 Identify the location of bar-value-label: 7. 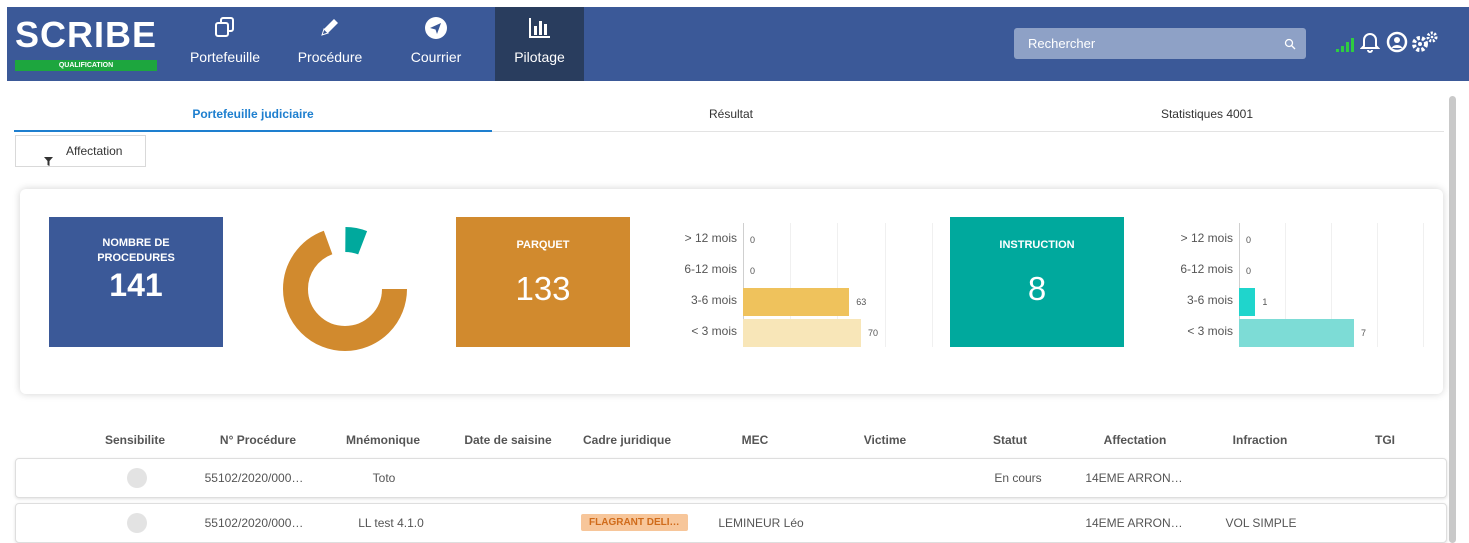
(1364, 333).